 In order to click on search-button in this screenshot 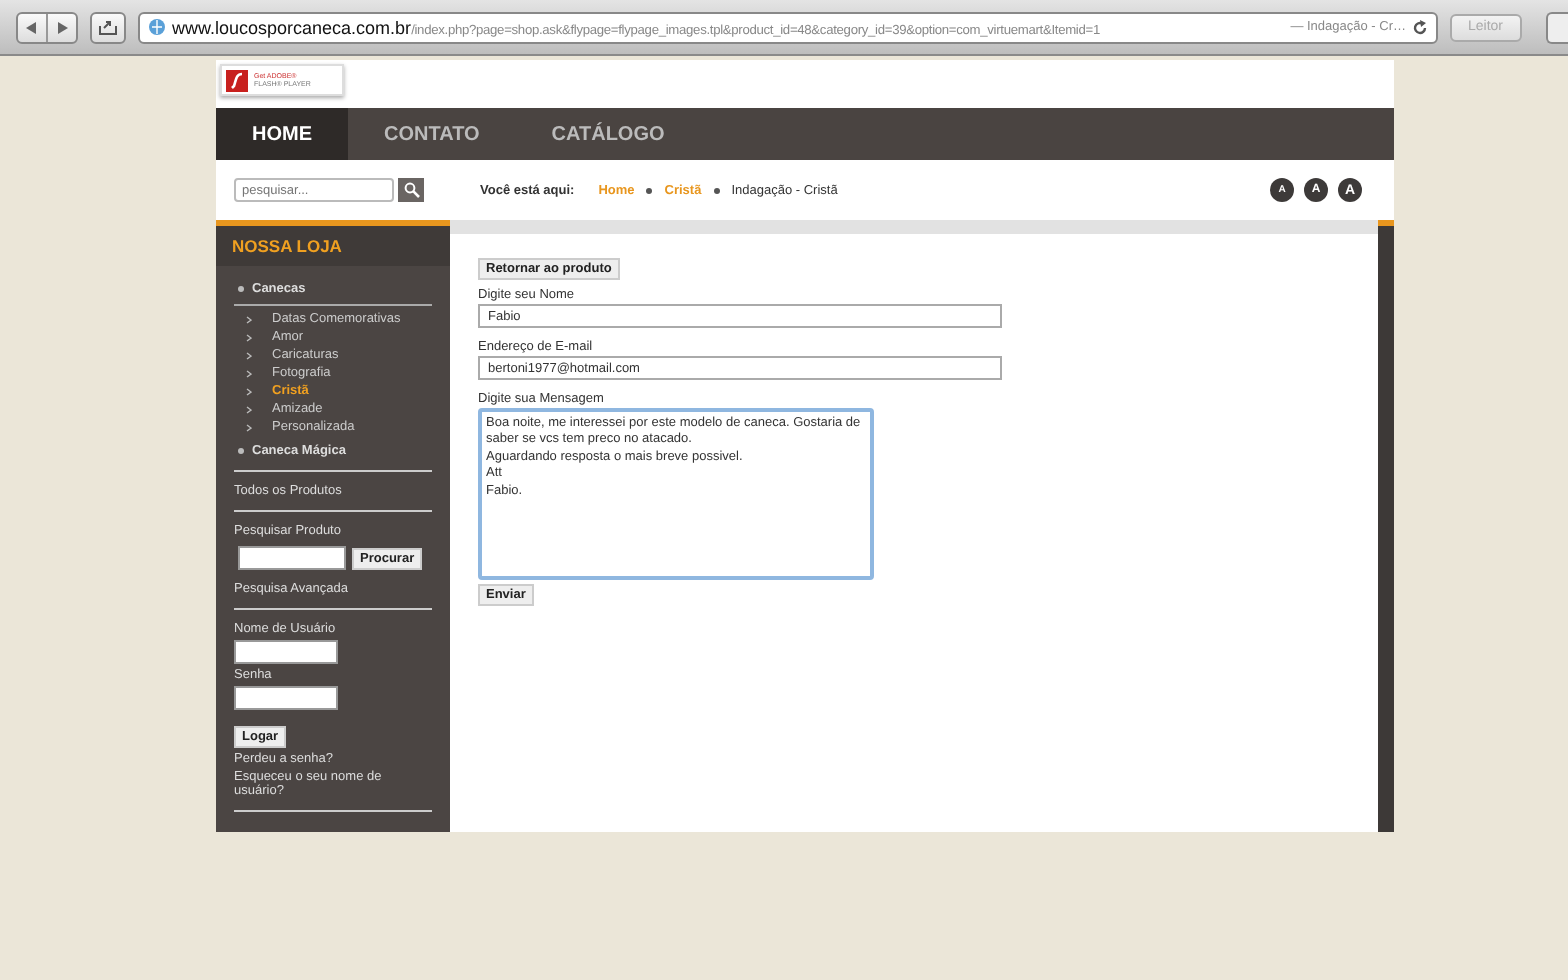, I will do `click(411, 190)`.